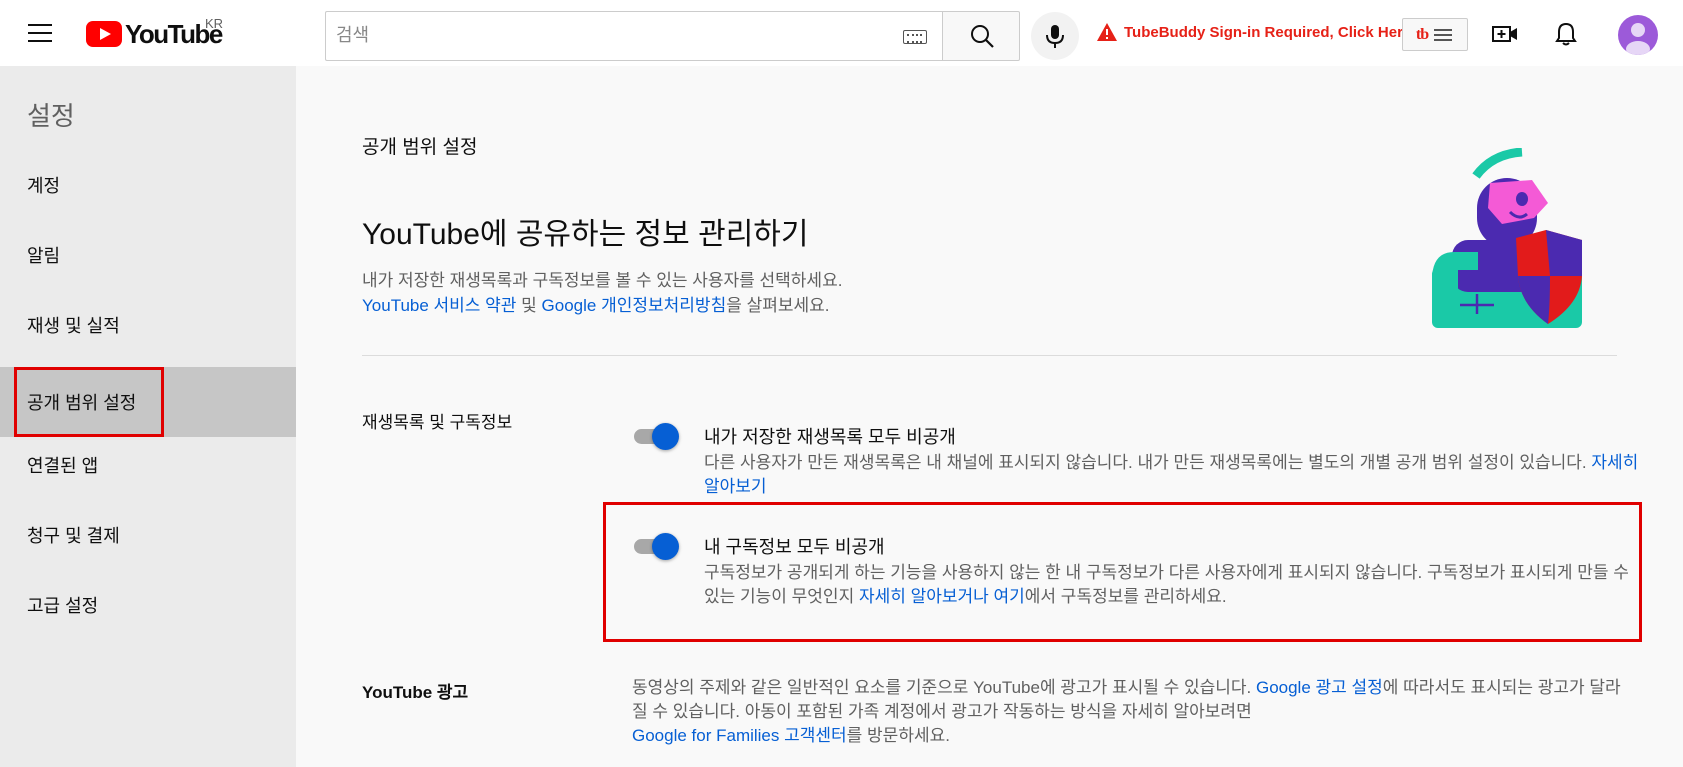 This screenshot has width=1683, height=767. Describe the element at coordinates (1107, 32) in the screenshot. I see `warning-icon` at that location.